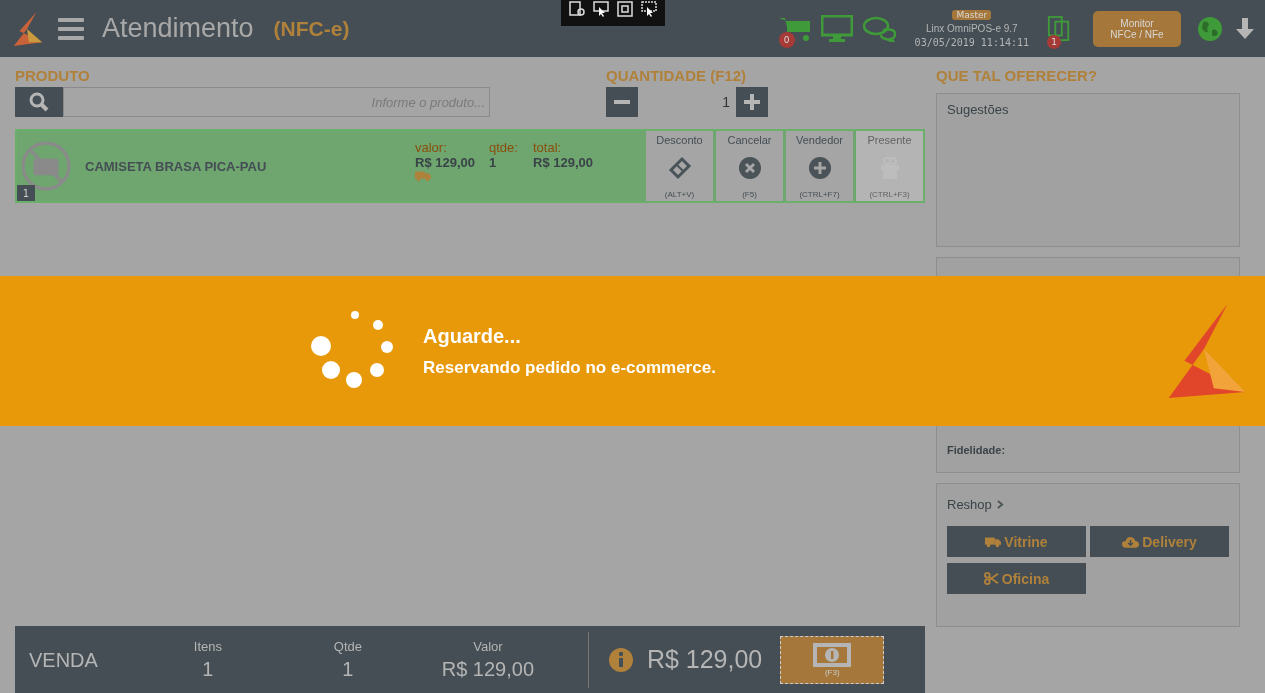 The width and height of the screenshot is (1265, 693). I want to click on chevron-right-icon, so click(1000, 504).